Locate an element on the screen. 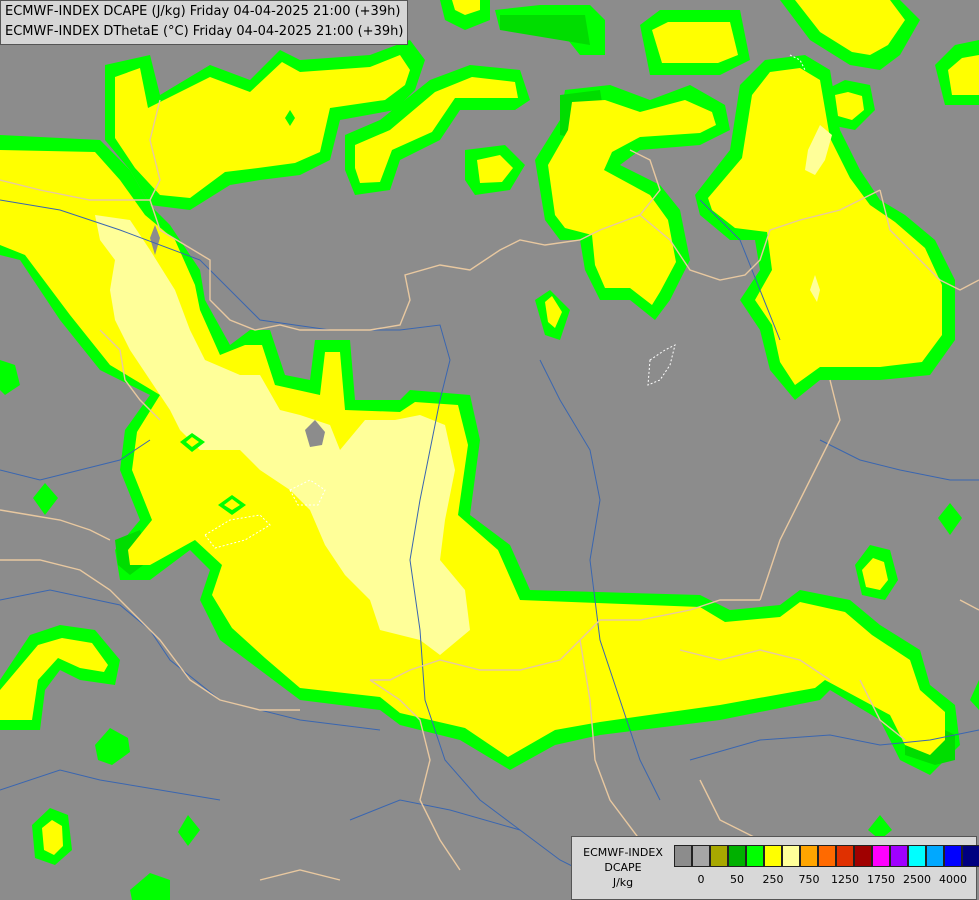 This screenshot has width=979, height=900. legend-swatches is located at coordinates (826, 856).